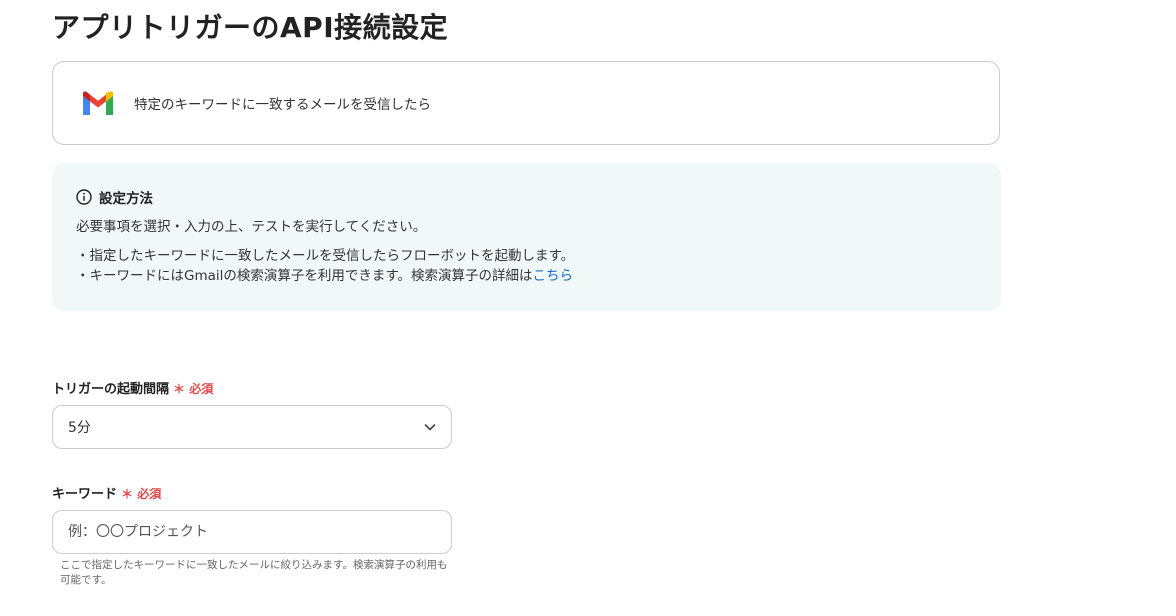  I want to click on interval-select-value: 5分, so click(79, 428).